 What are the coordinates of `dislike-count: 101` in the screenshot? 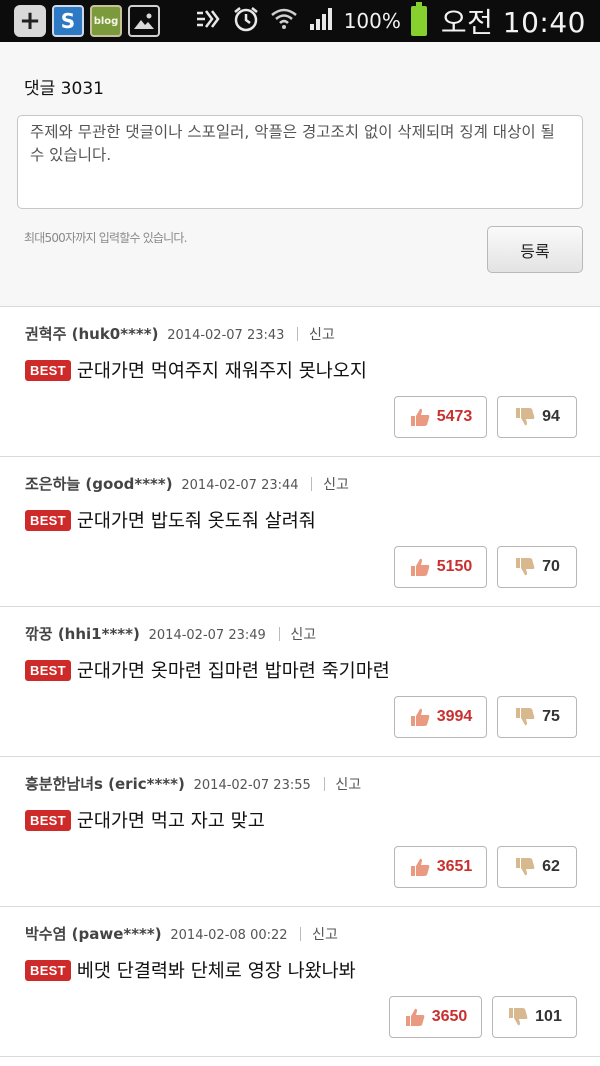 It's located at (548, 1016).